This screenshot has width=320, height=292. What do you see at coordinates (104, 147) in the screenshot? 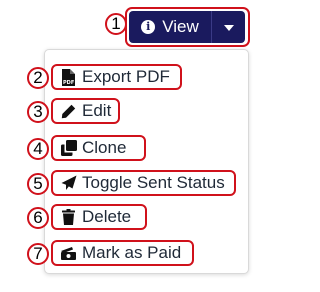
I see `menu-item-label: Clone` at bounding box center [104, 147].